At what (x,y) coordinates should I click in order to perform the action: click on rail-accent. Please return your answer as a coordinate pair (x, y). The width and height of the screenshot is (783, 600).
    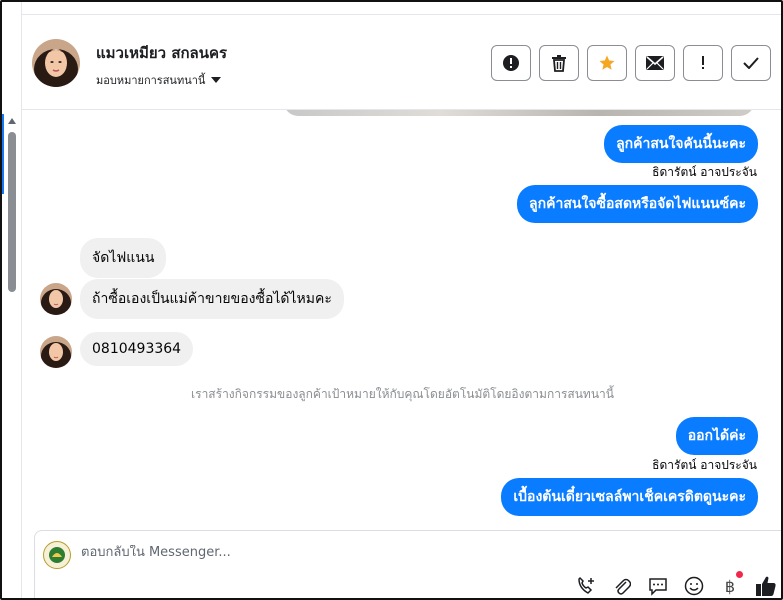
    Looking at the image, I should click on (3, 154).